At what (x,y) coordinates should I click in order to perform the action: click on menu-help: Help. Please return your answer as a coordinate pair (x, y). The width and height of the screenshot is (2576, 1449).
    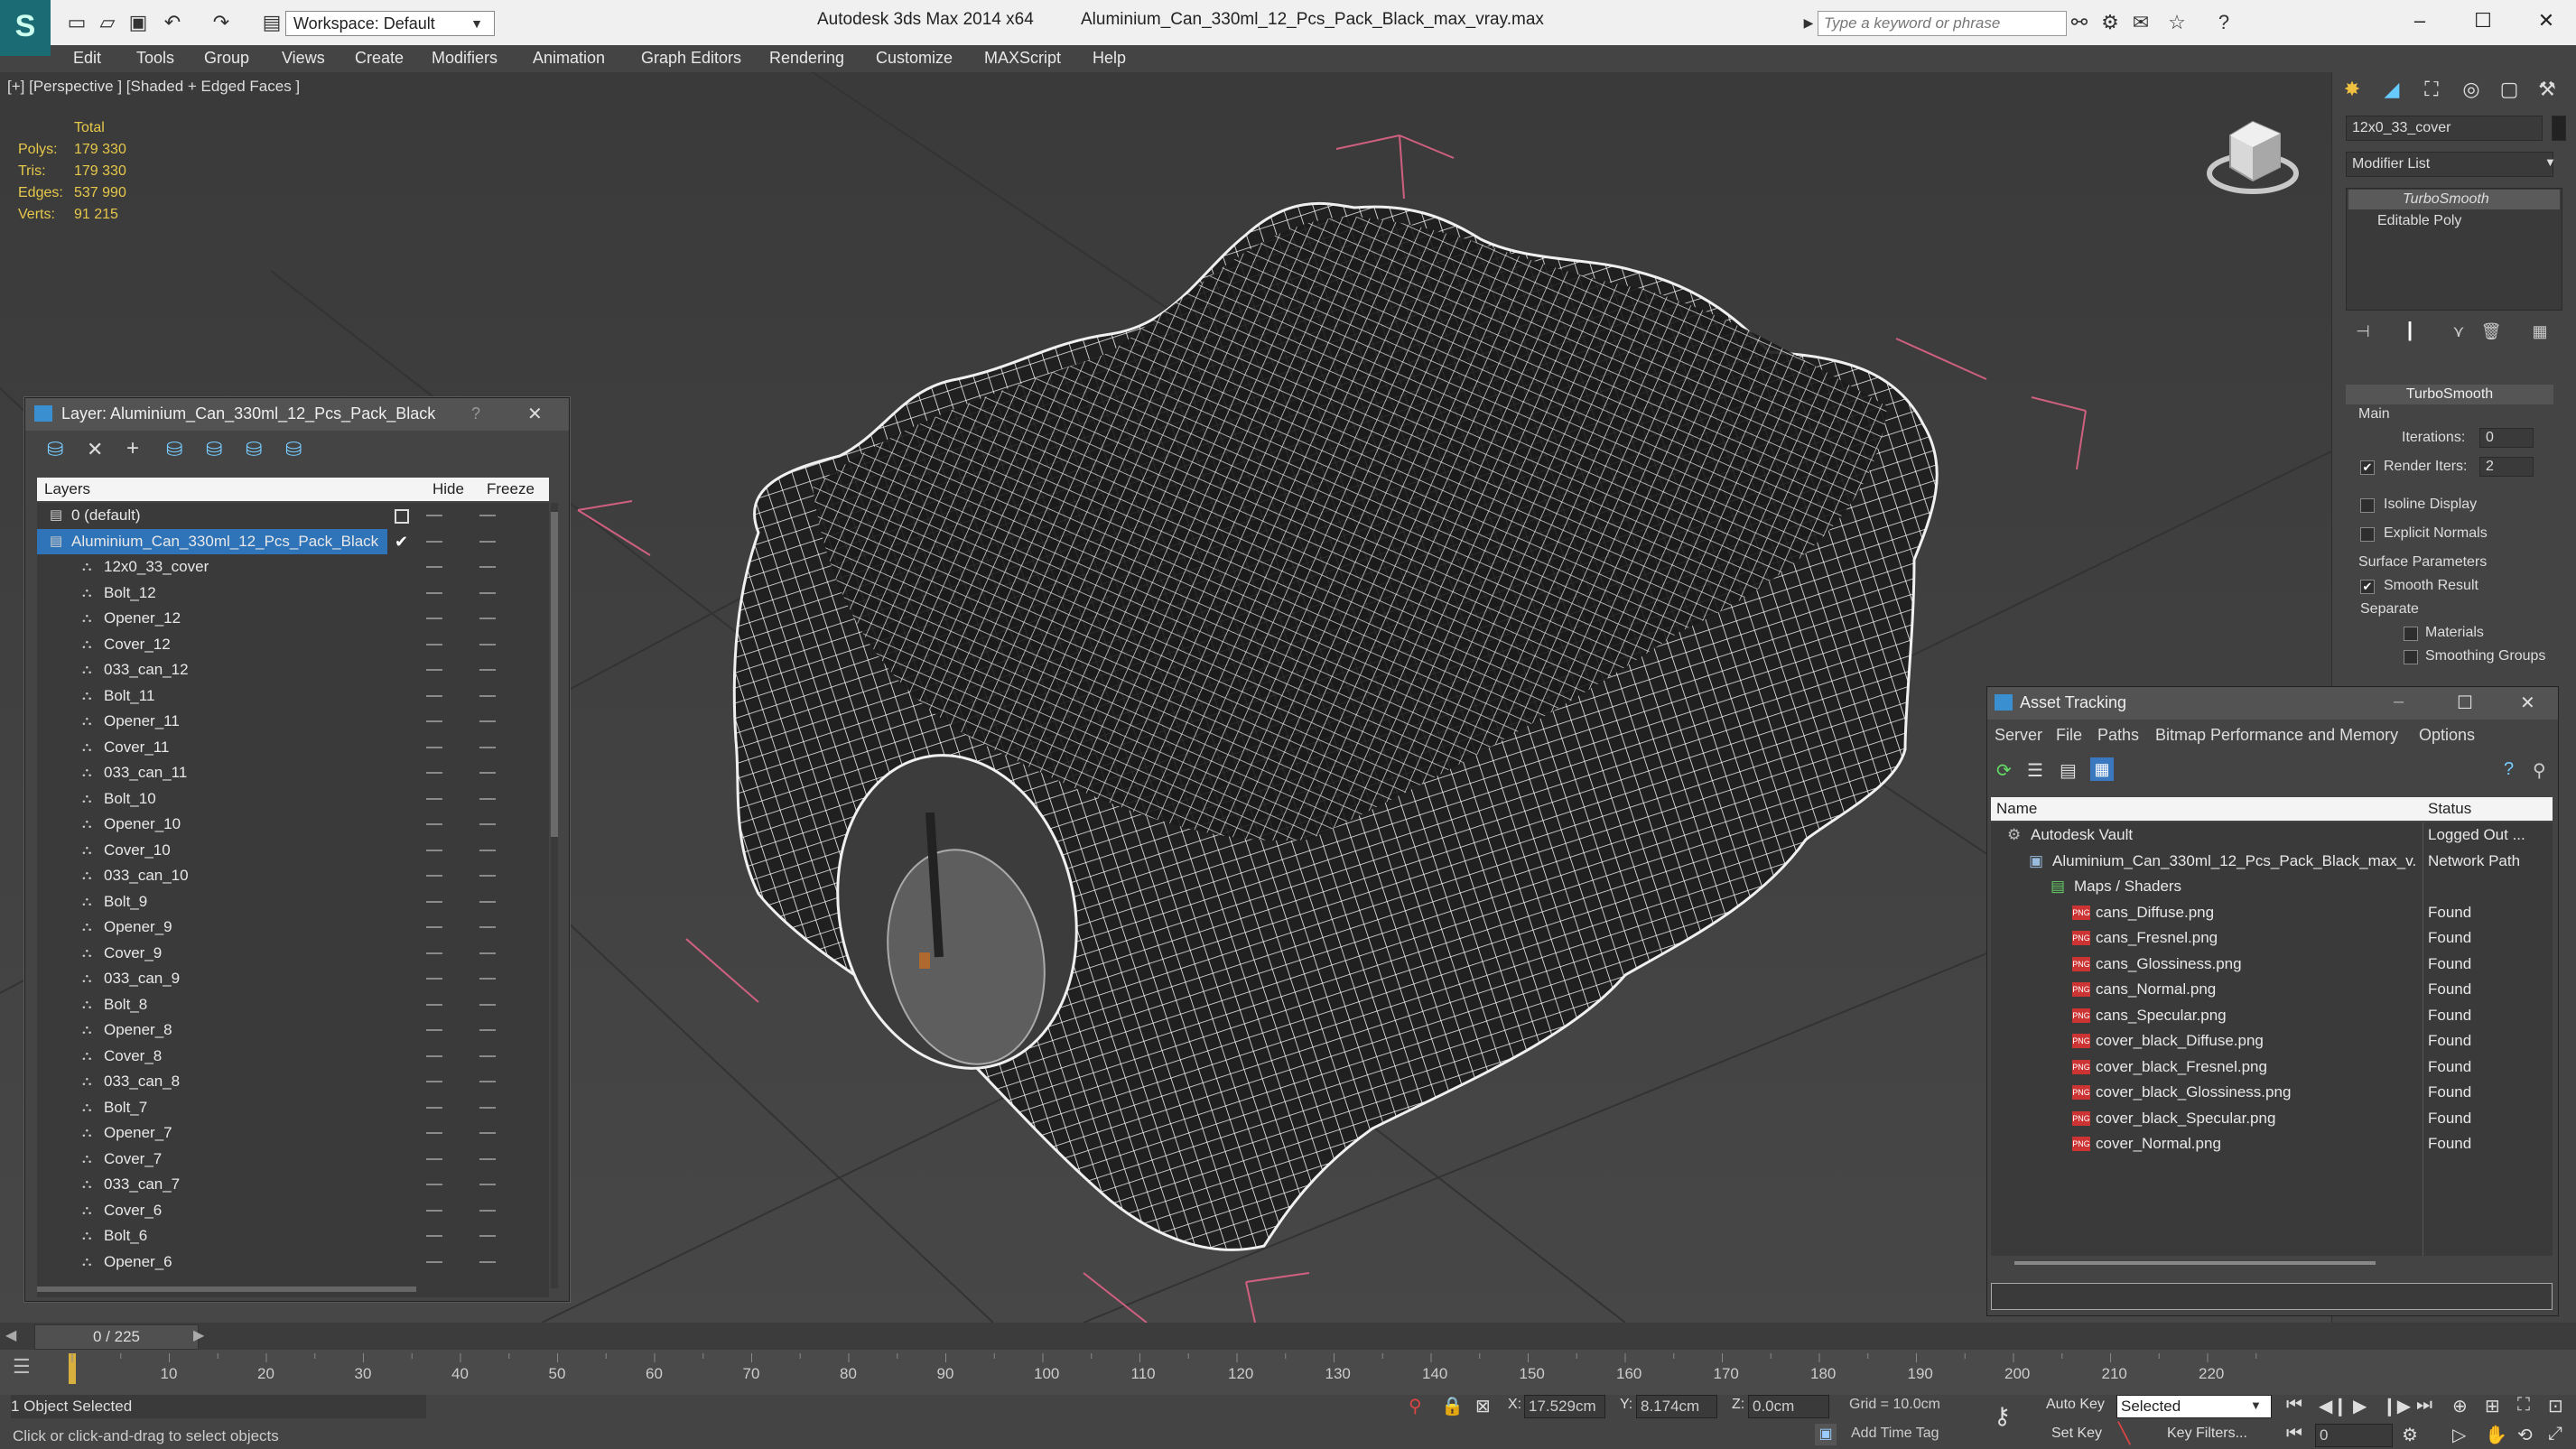
    Looking at the image, I should click on (1109, 58).